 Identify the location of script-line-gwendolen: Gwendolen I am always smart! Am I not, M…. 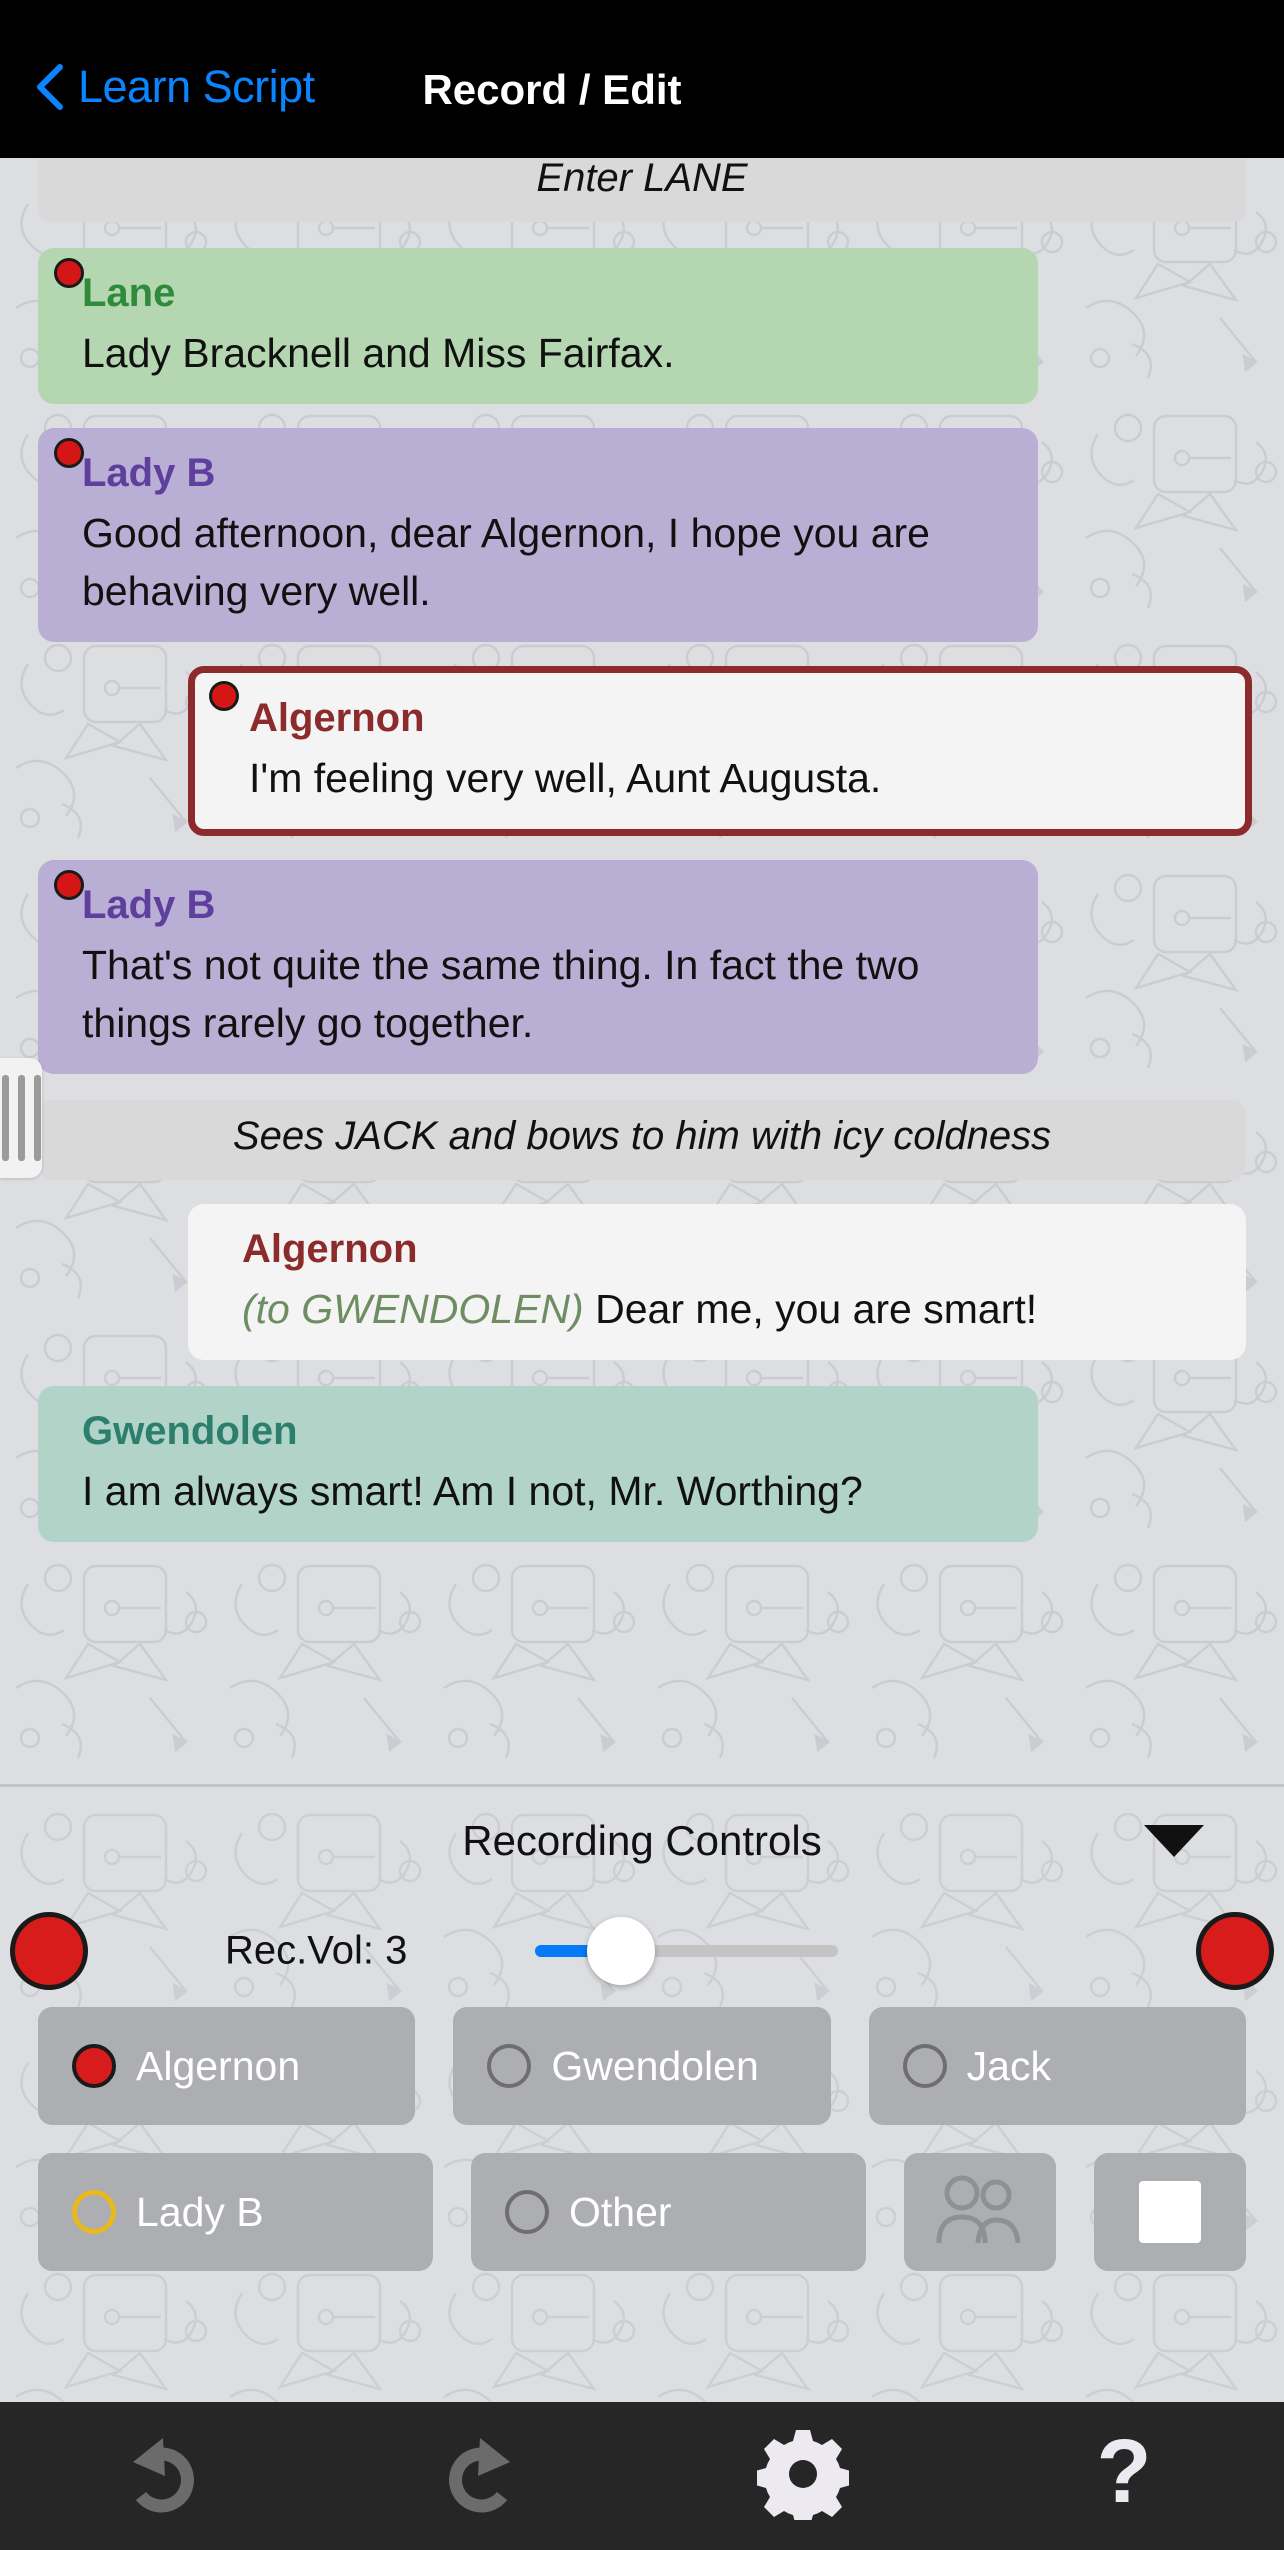
(538, 1464).